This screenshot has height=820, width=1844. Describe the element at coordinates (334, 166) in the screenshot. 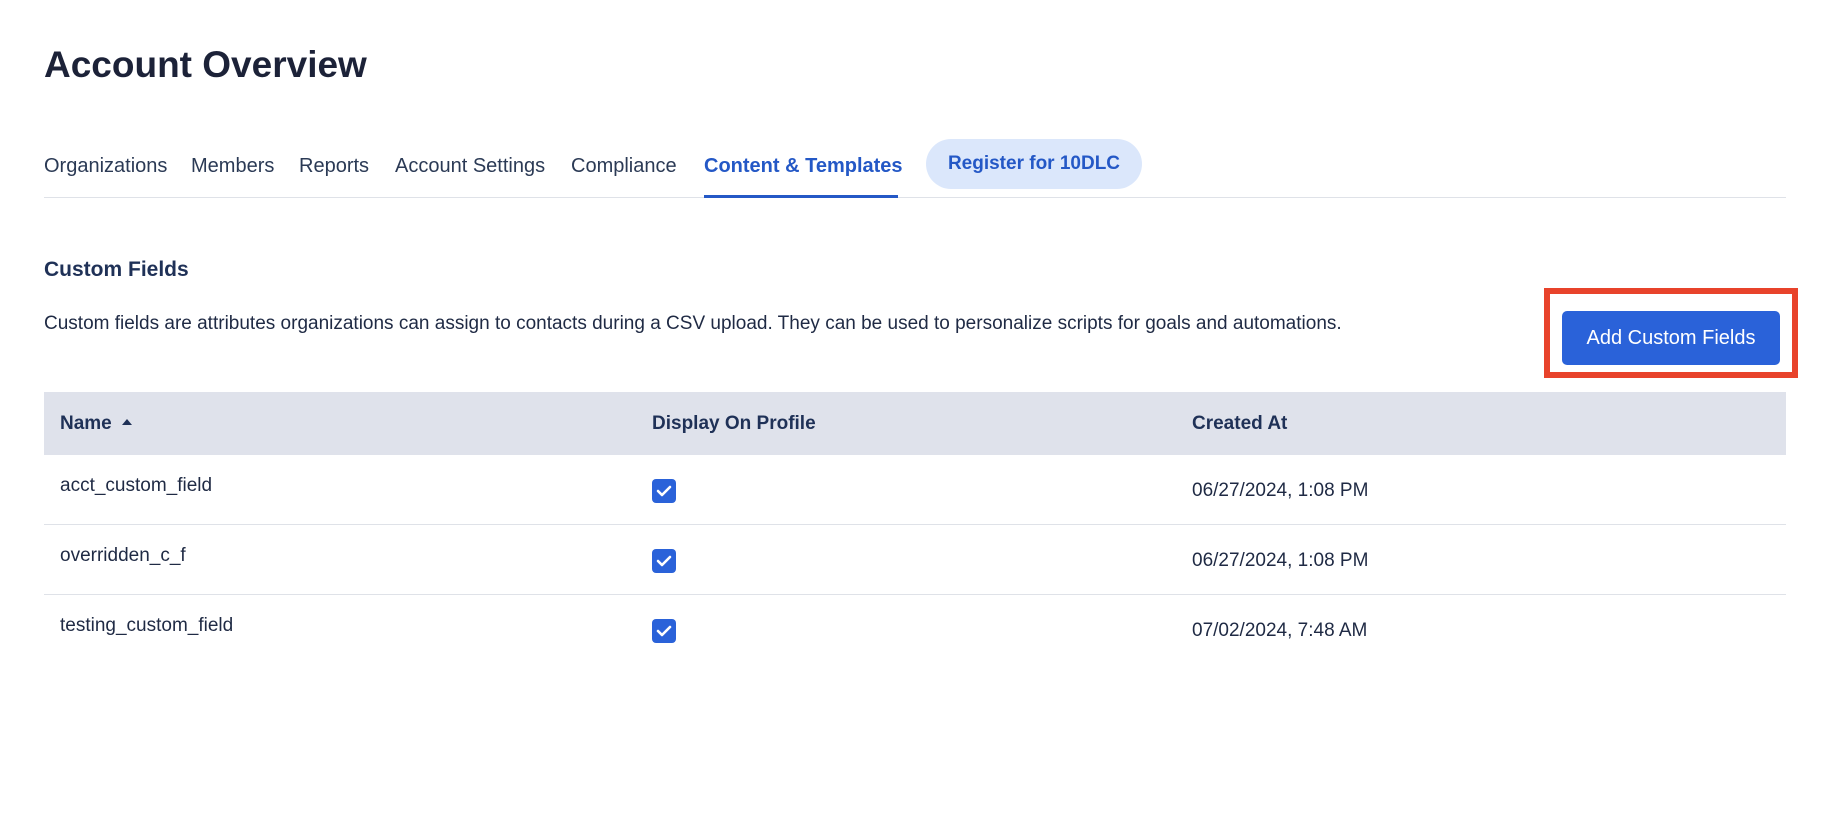

I see `tab-reports: Reports` at that location.